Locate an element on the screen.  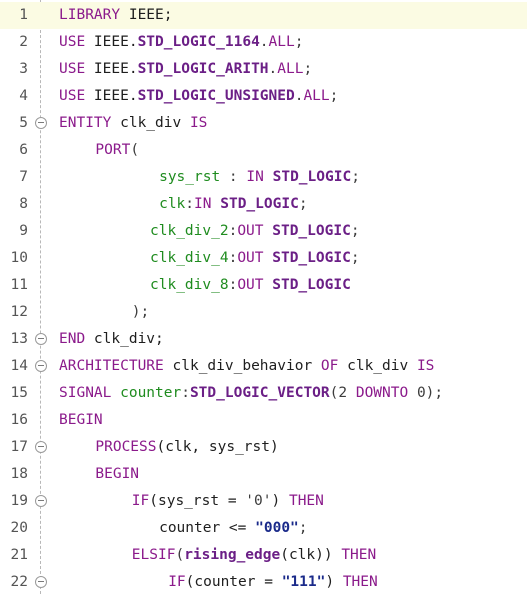
code-text: clk_div_4:OUT STD_LOGIC; is located at coordinates (255, 258).